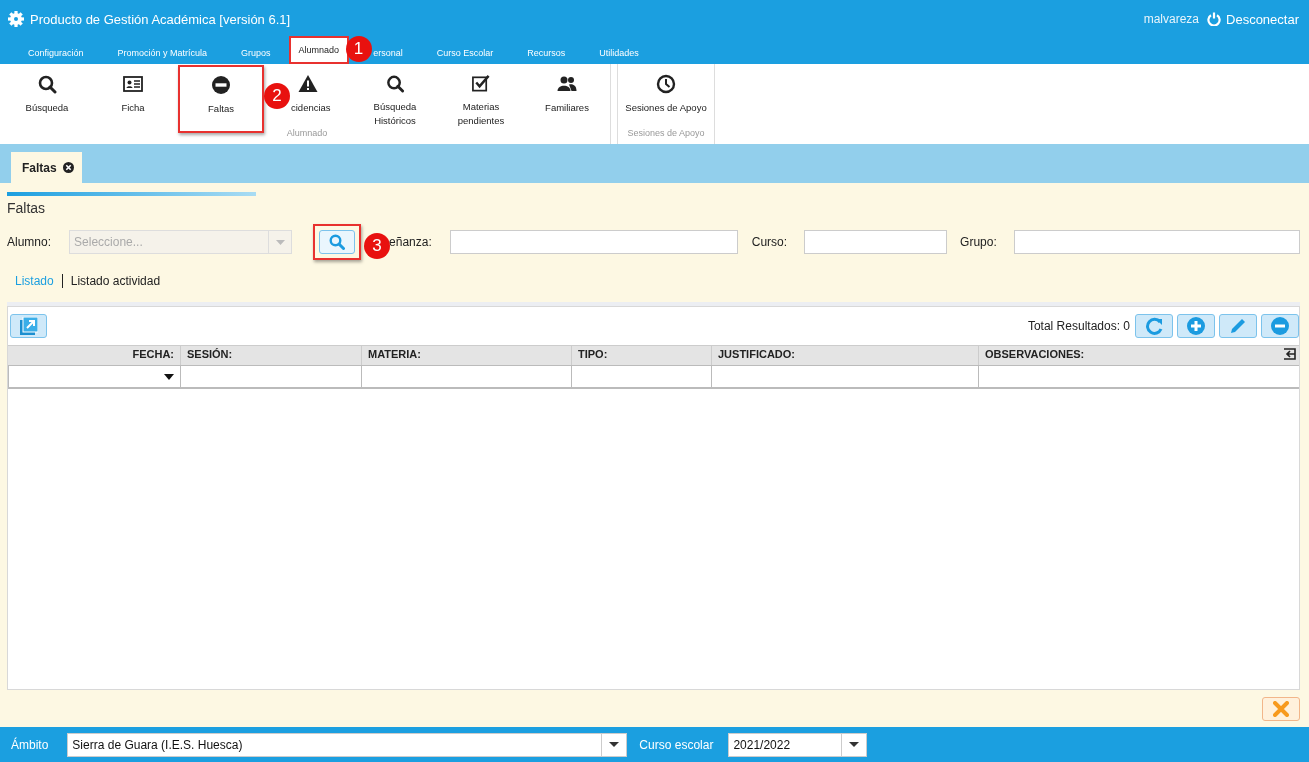  Describe the element at coordinates (1078, 326) in the screenshot. I see `results-count: Total Resultados: 0` at that location.